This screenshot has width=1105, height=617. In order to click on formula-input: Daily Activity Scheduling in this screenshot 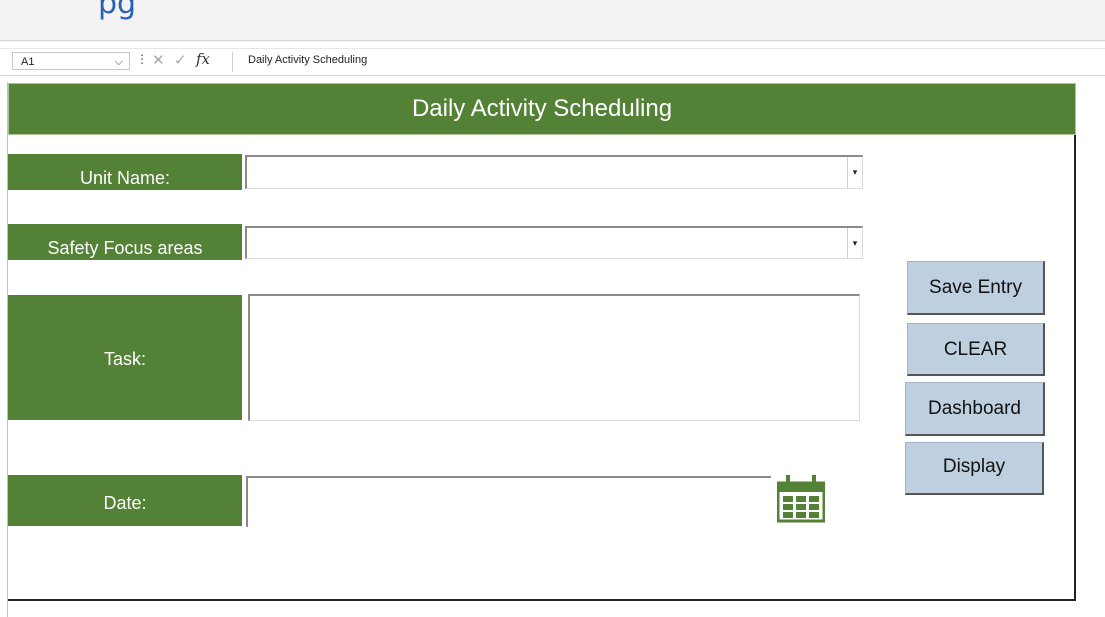, I will do `click(307, 60)`.